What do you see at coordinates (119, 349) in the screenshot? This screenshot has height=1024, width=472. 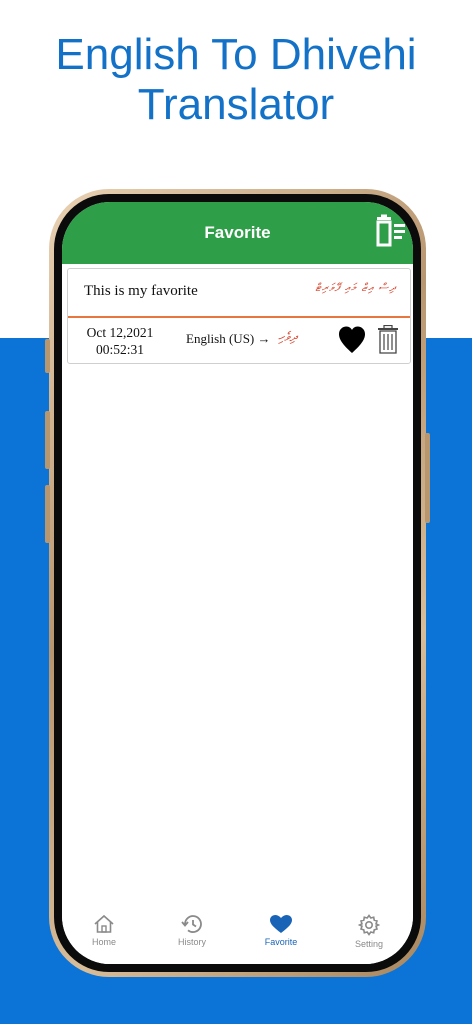 I see `favorite-time: 00:52:31` at bounding box center [119, 349].